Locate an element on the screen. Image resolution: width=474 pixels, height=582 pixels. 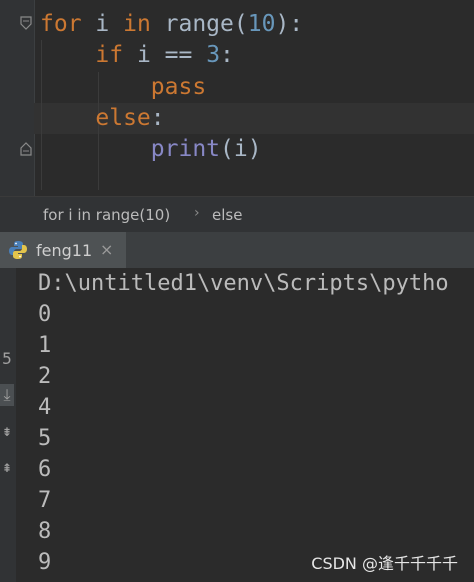
code-token: i == is located at coordinates (165, 55).